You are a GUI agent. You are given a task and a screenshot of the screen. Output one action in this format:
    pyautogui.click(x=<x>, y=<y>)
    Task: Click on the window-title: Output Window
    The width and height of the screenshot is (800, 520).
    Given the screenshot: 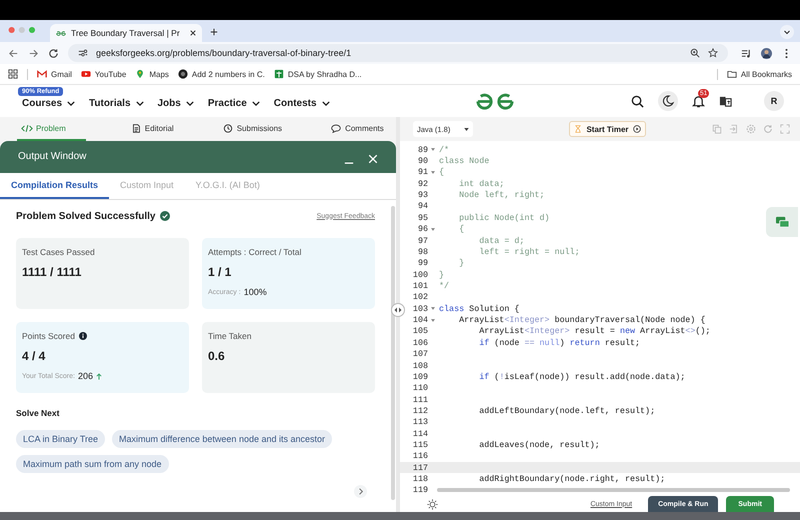 What is the action you would take?
    pyautogui.click(x=52, y=156)
    